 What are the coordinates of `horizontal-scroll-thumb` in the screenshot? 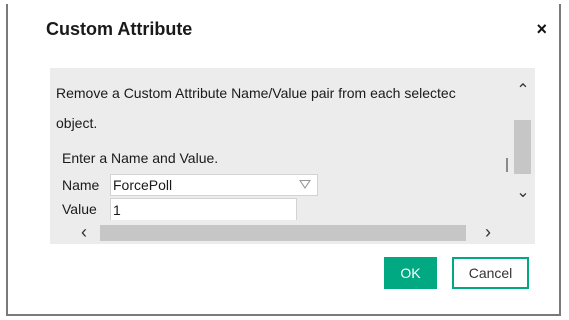 It's located at (283, 233).